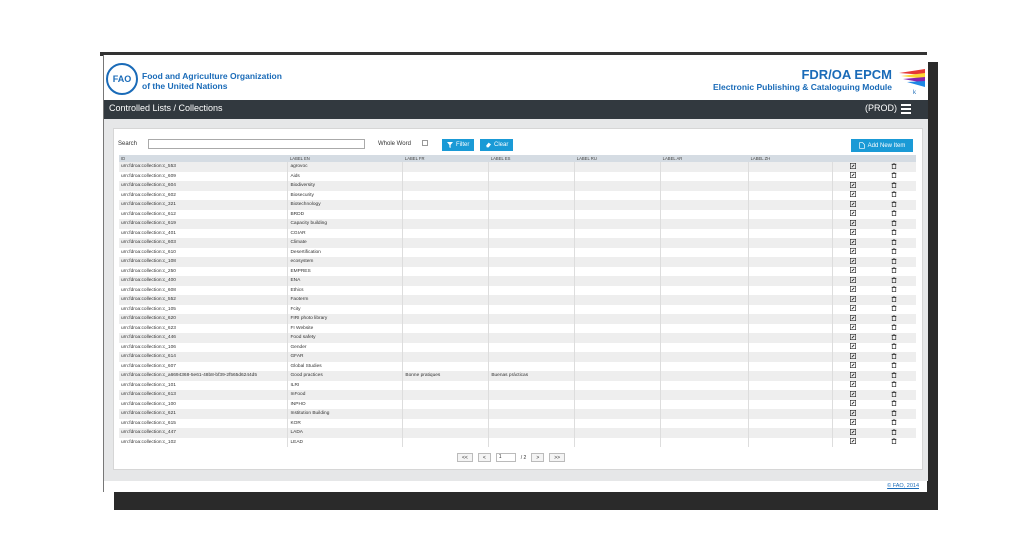 Image resolution: width=1024 pixels, height=539 pixels. I want to click on table-row: urn:fdroa:collection:c_250 EMPRES, so click(517, 271).